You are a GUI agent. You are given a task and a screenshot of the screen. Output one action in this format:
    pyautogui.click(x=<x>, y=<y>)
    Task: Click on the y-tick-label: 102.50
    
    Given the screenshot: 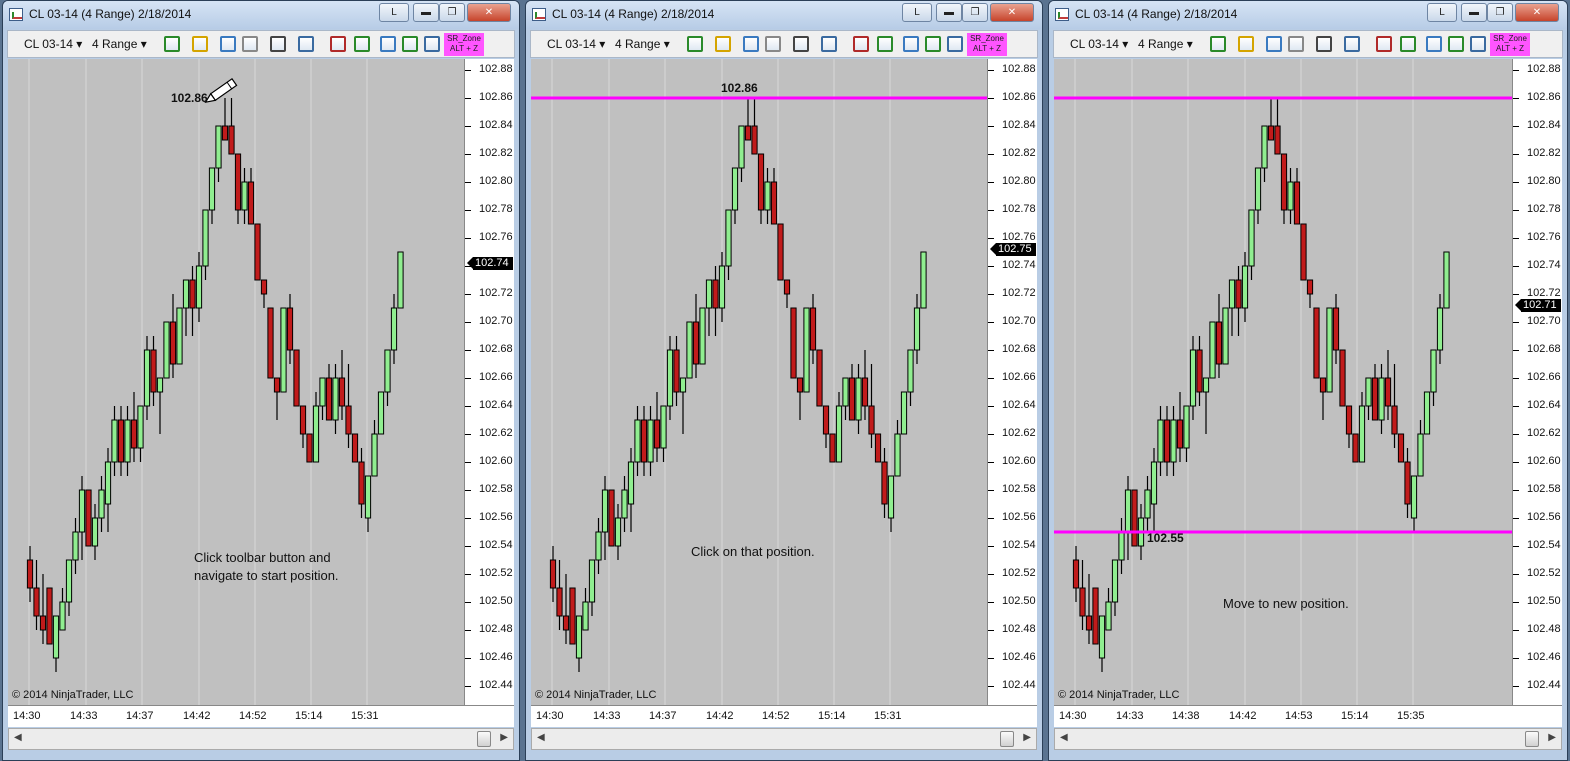 What is the action you would take?
    pyautogui.click(x=1544, y=601)
    